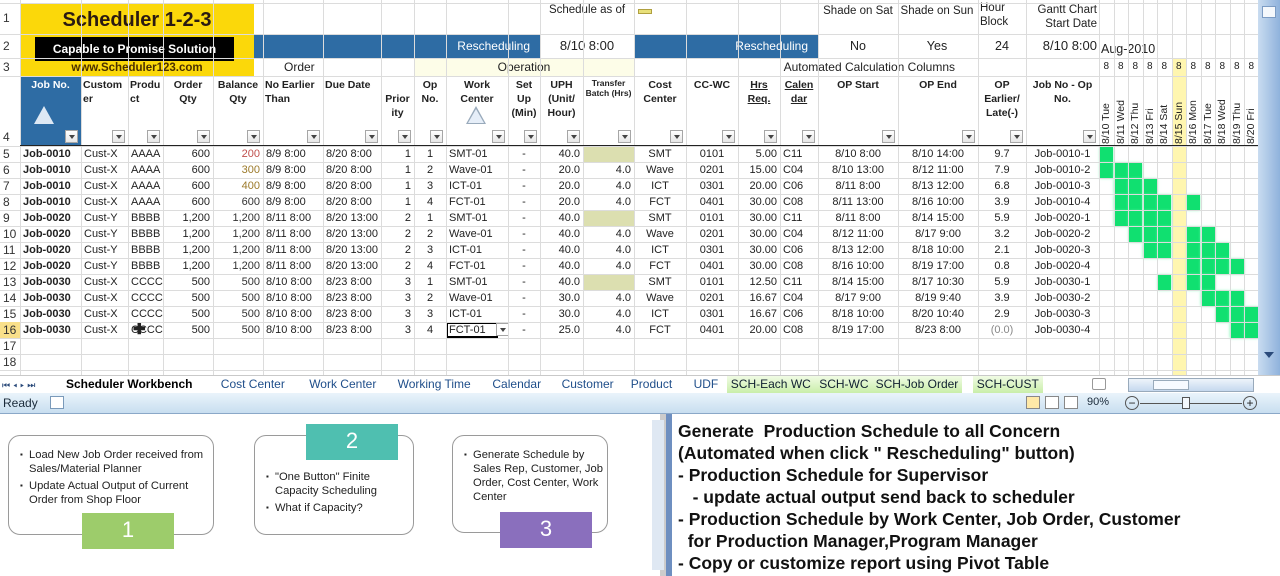 Image resolution: width=1280 pixels, height=576 pixels. I want to click on cell-start: 8/11 13:00, so click(858, 202).